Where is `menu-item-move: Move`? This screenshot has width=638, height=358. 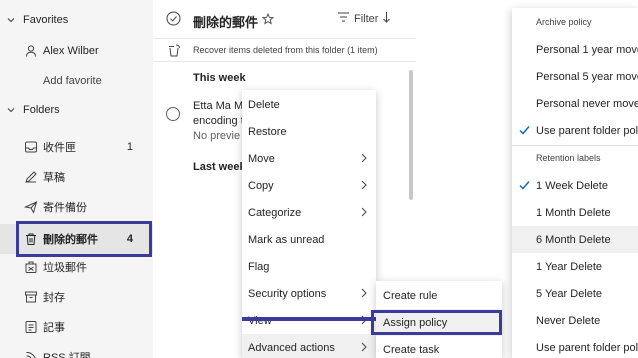
menu-item-move: Move is located at coordinates (309, 158).